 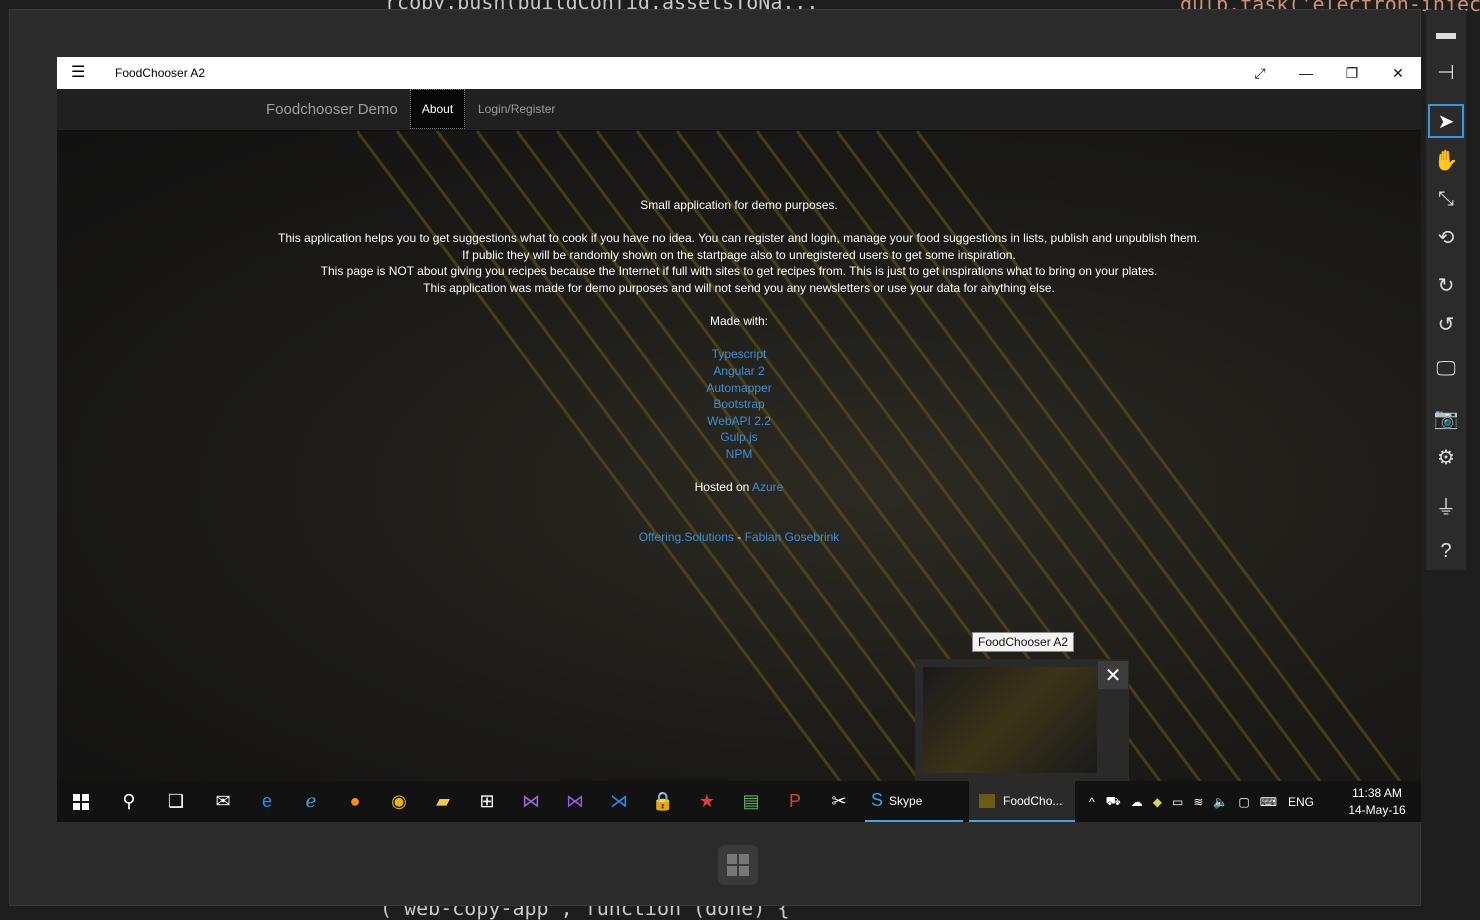 I want to click on help-icon: ?, so click(x=1446, y=551).